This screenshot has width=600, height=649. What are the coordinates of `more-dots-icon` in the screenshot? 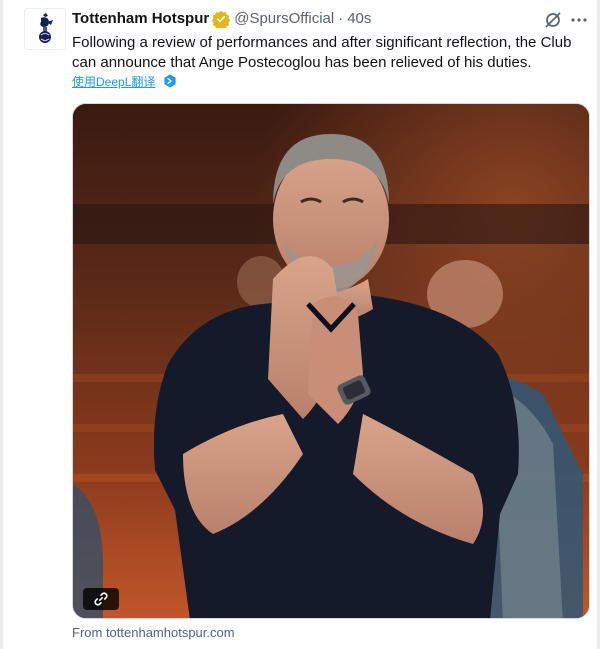 It's located at (579, 20).